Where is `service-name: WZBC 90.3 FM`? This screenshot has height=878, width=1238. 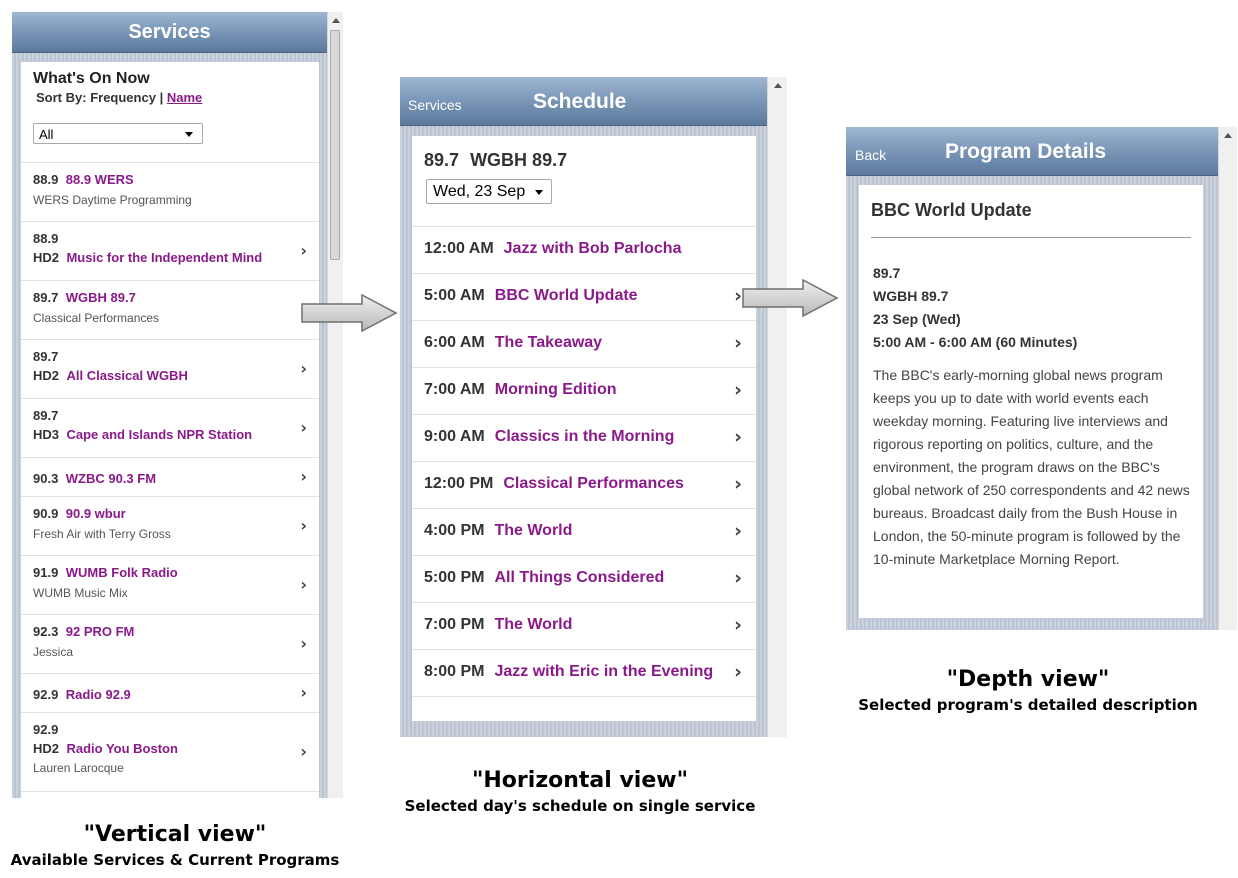
service-name: WZBC 90.3 FM is located at coordinates (111, 478).